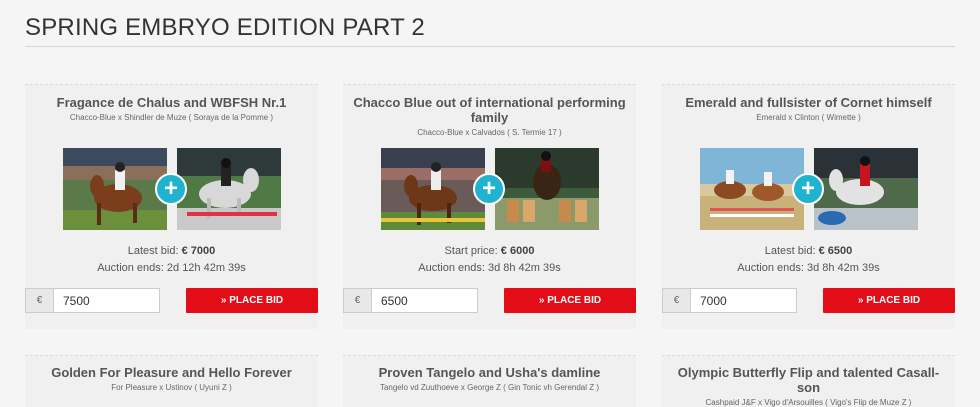 This screenshot has height=407, width=980. What do you see at coordinates (490, 46) in the screenshot?
I see `title-divider` at bounding box center [490, 46].